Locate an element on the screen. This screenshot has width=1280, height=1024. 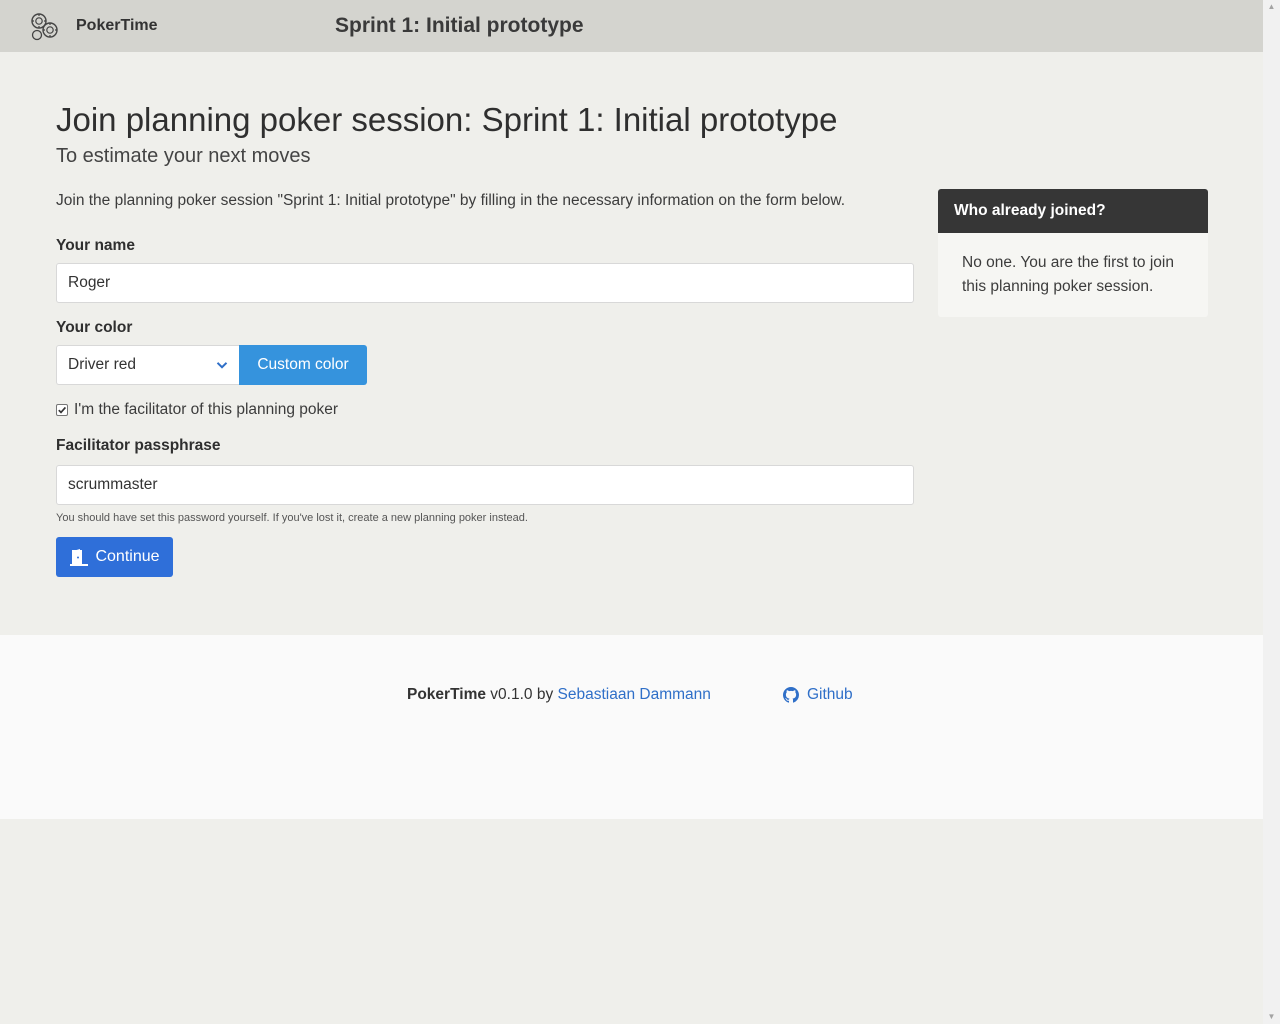
checkmark-icon is located at coordinates (62, 410).